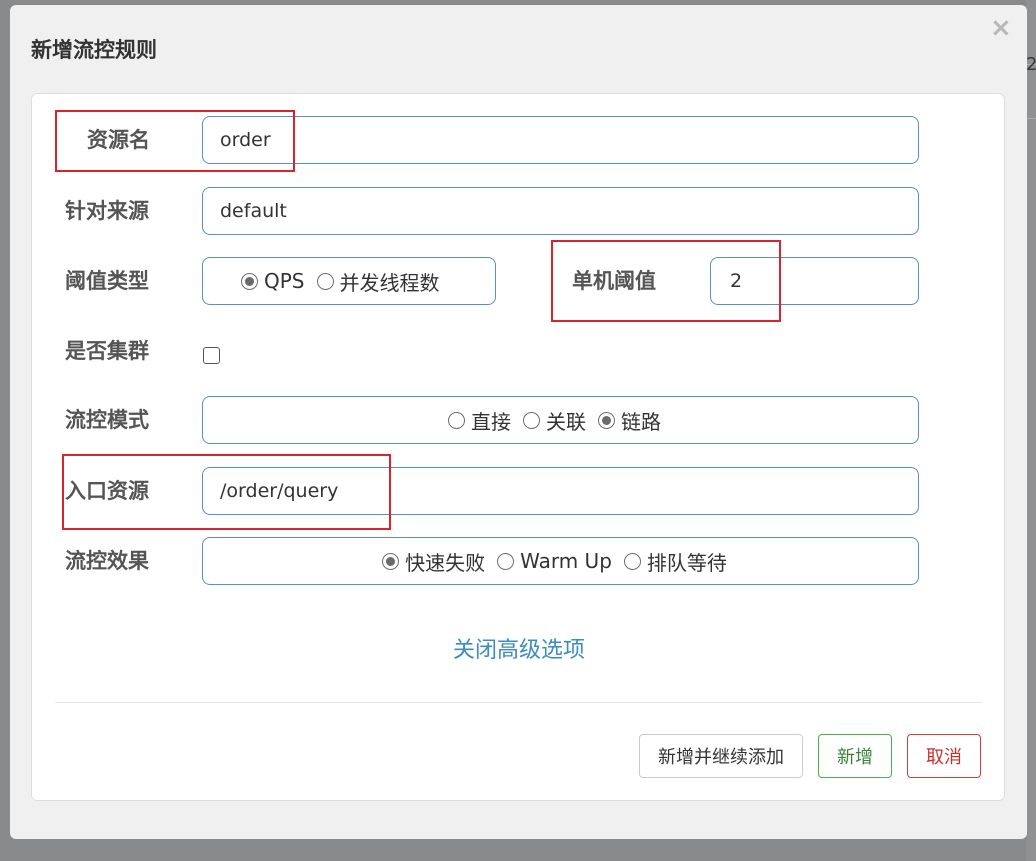  What do you see at coordinates (519, 648) in the screenshot?
I see `advanced-options-link: 关闭高级选项` at bounding box center [519, 648].